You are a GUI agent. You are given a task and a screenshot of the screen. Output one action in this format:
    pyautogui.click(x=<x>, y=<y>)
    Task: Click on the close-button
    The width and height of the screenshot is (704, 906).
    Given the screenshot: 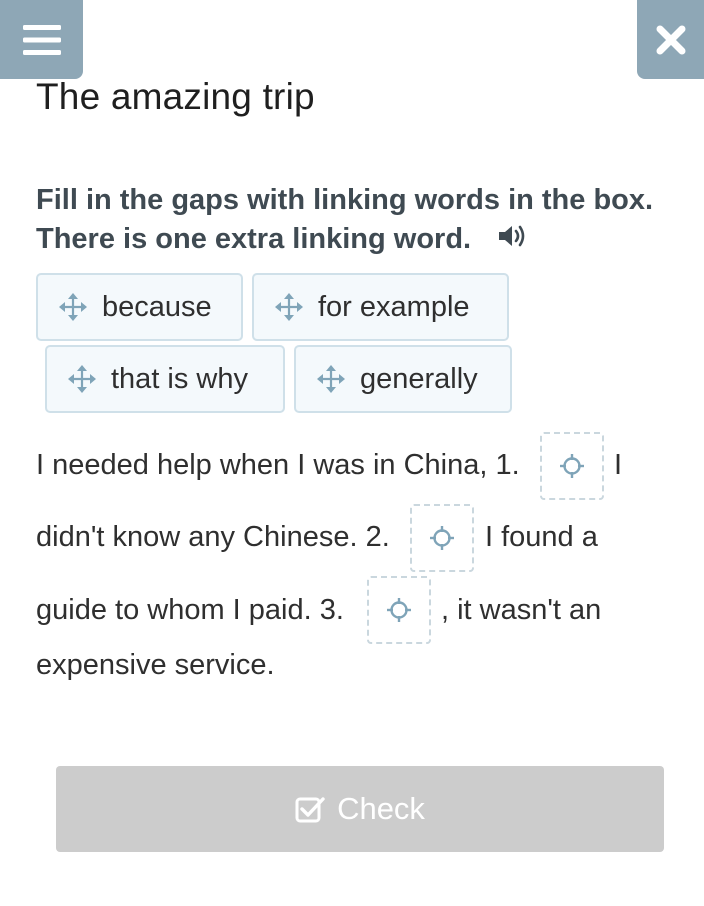 What is the action you would take?
    pyautogui.click(x=670, y=39)
    